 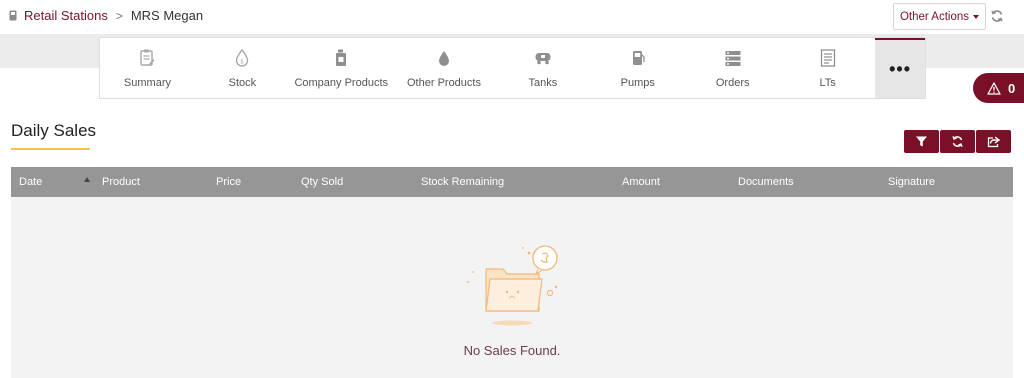 I want to click on column-header-amount: Amount, so click(x=641, y=182).